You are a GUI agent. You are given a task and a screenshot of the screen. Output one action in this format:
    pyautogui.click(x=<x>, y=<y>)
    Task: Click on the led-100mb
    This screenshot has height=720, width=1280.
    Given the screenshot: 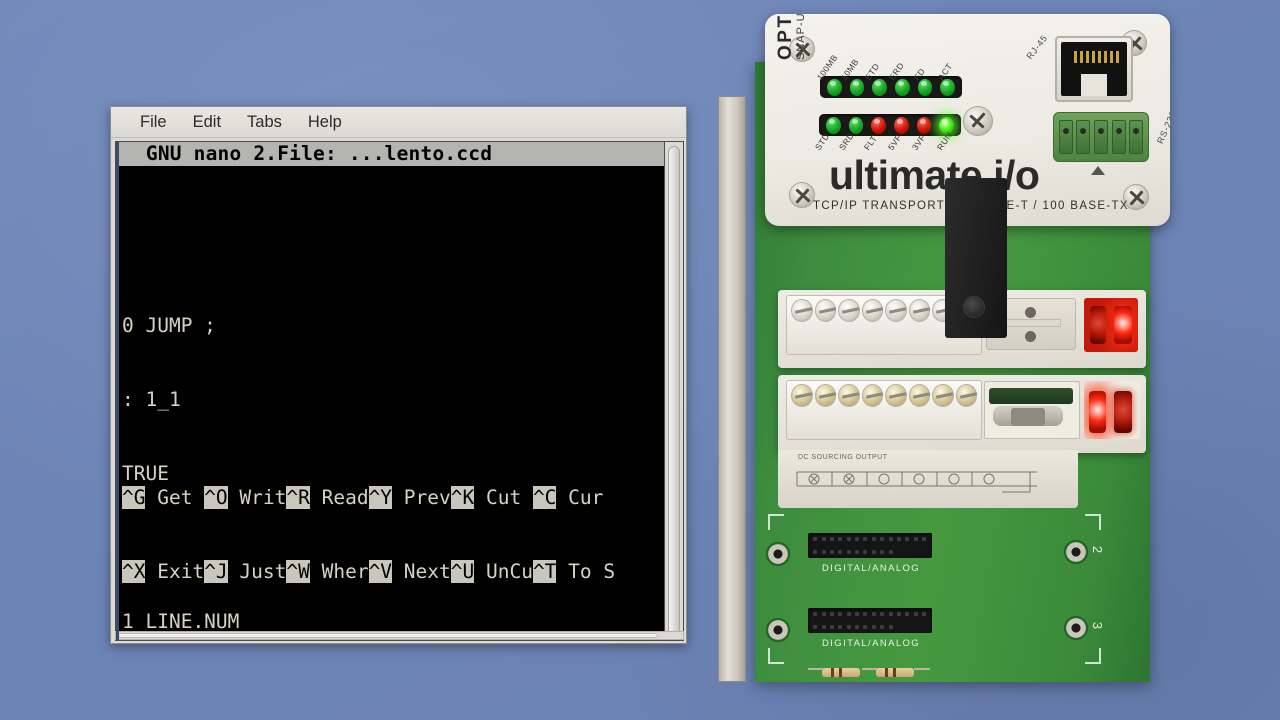 What is the action you would take?
    pyautogui.click(x=834, y=87)
    